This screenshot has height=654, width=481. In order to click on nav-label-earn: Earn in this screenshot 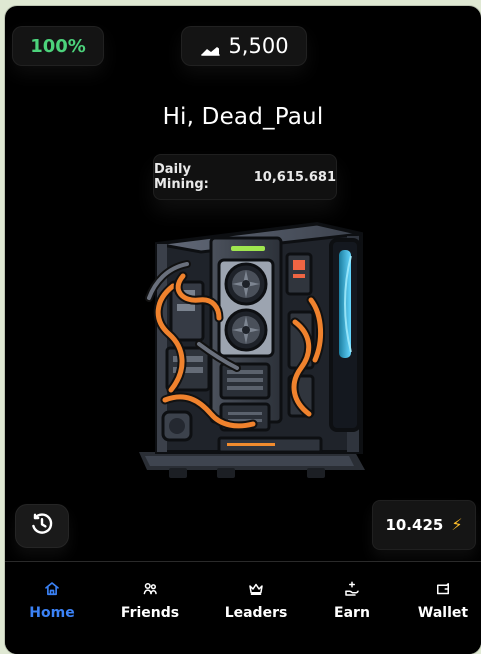, I will do `click(352, 613)`.